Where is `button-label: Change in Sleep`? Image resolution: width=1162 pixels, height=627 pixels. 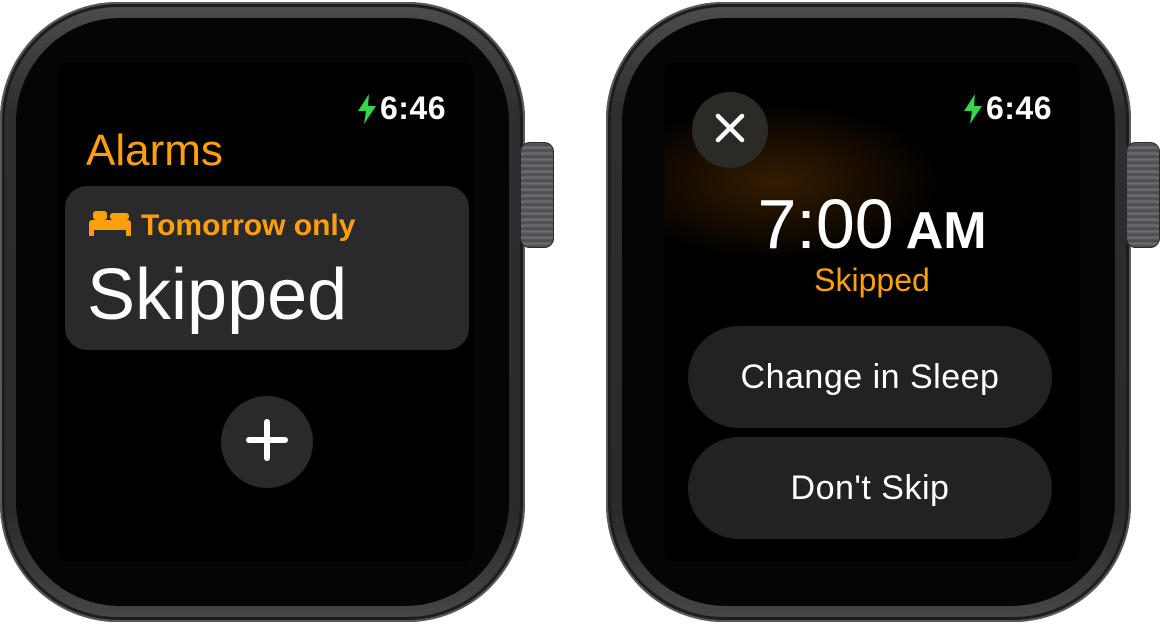
button-label: Change in Sleep is located at coordinates (870, 376).